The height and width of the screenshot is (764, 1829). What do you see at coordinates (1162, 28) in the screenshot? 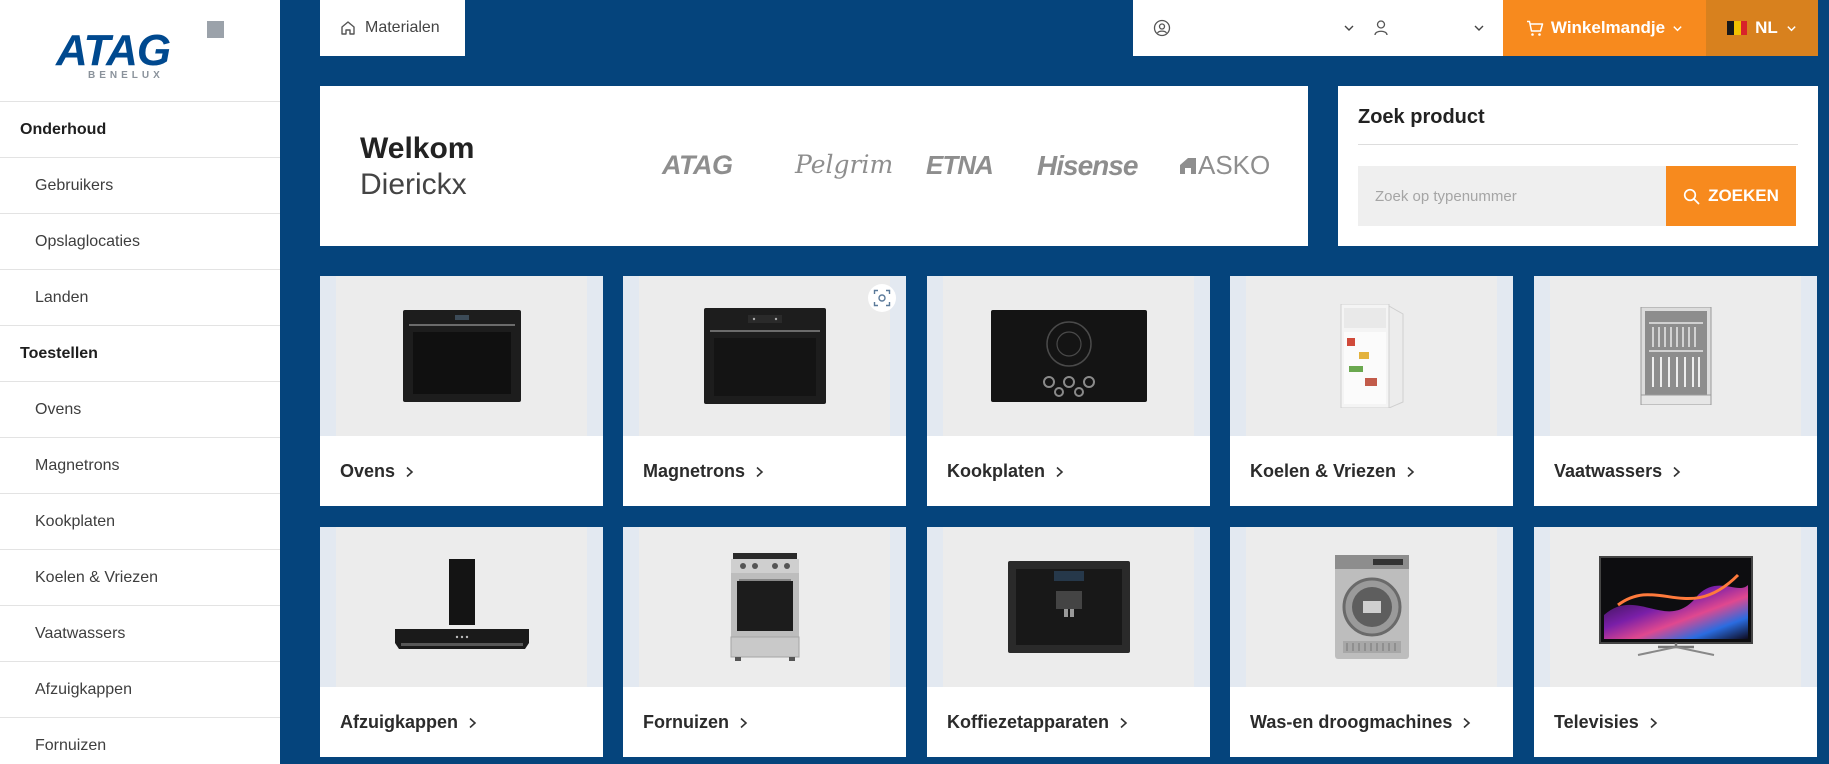
I see `user-circle-icon` at bounding box center [1162, 28].